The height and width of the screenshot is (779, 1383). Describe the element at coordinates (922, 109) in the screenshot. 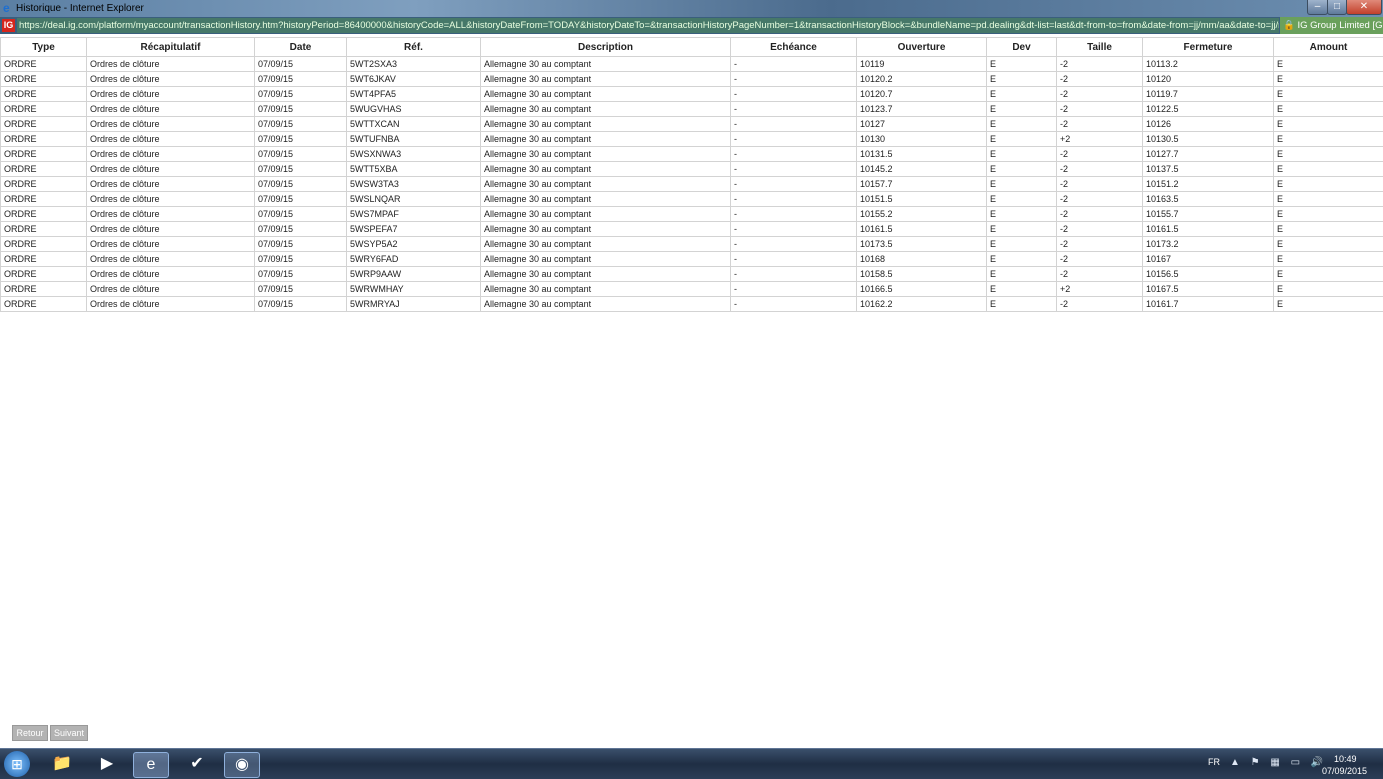

I see `table-cell: 10123.7` at that location.